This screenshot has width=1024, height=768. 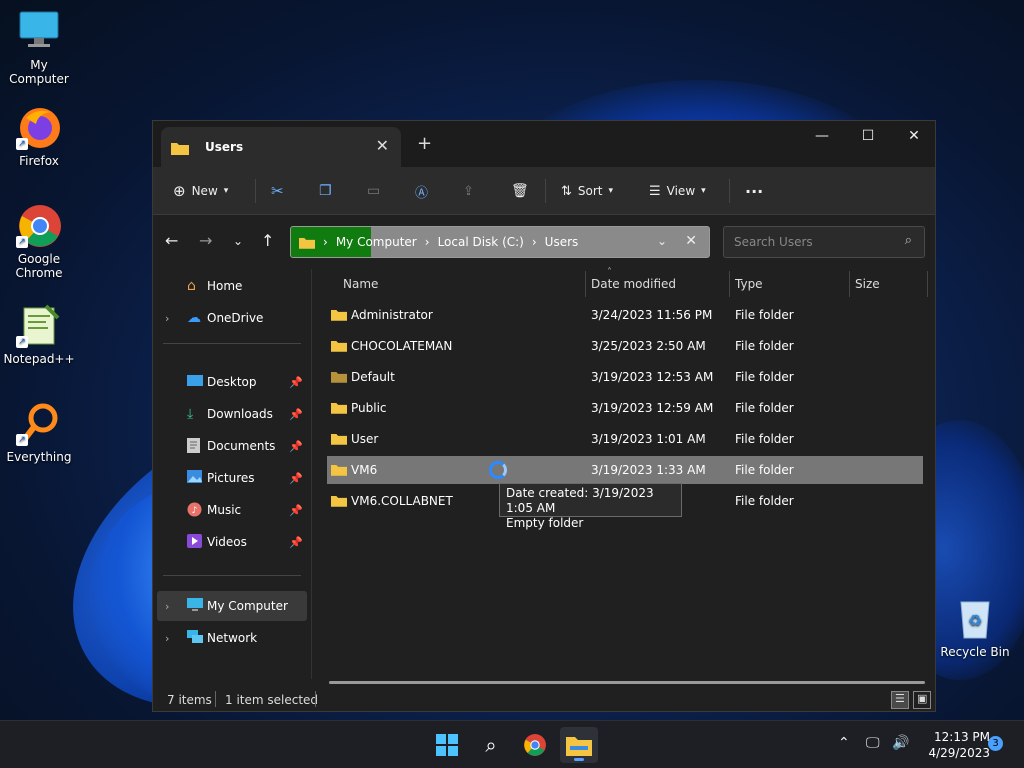 What do you see at coordinates (677, 191) in the screenshot?
I see `view-button: ☰ View ▾` at bounding box center [677, 191].